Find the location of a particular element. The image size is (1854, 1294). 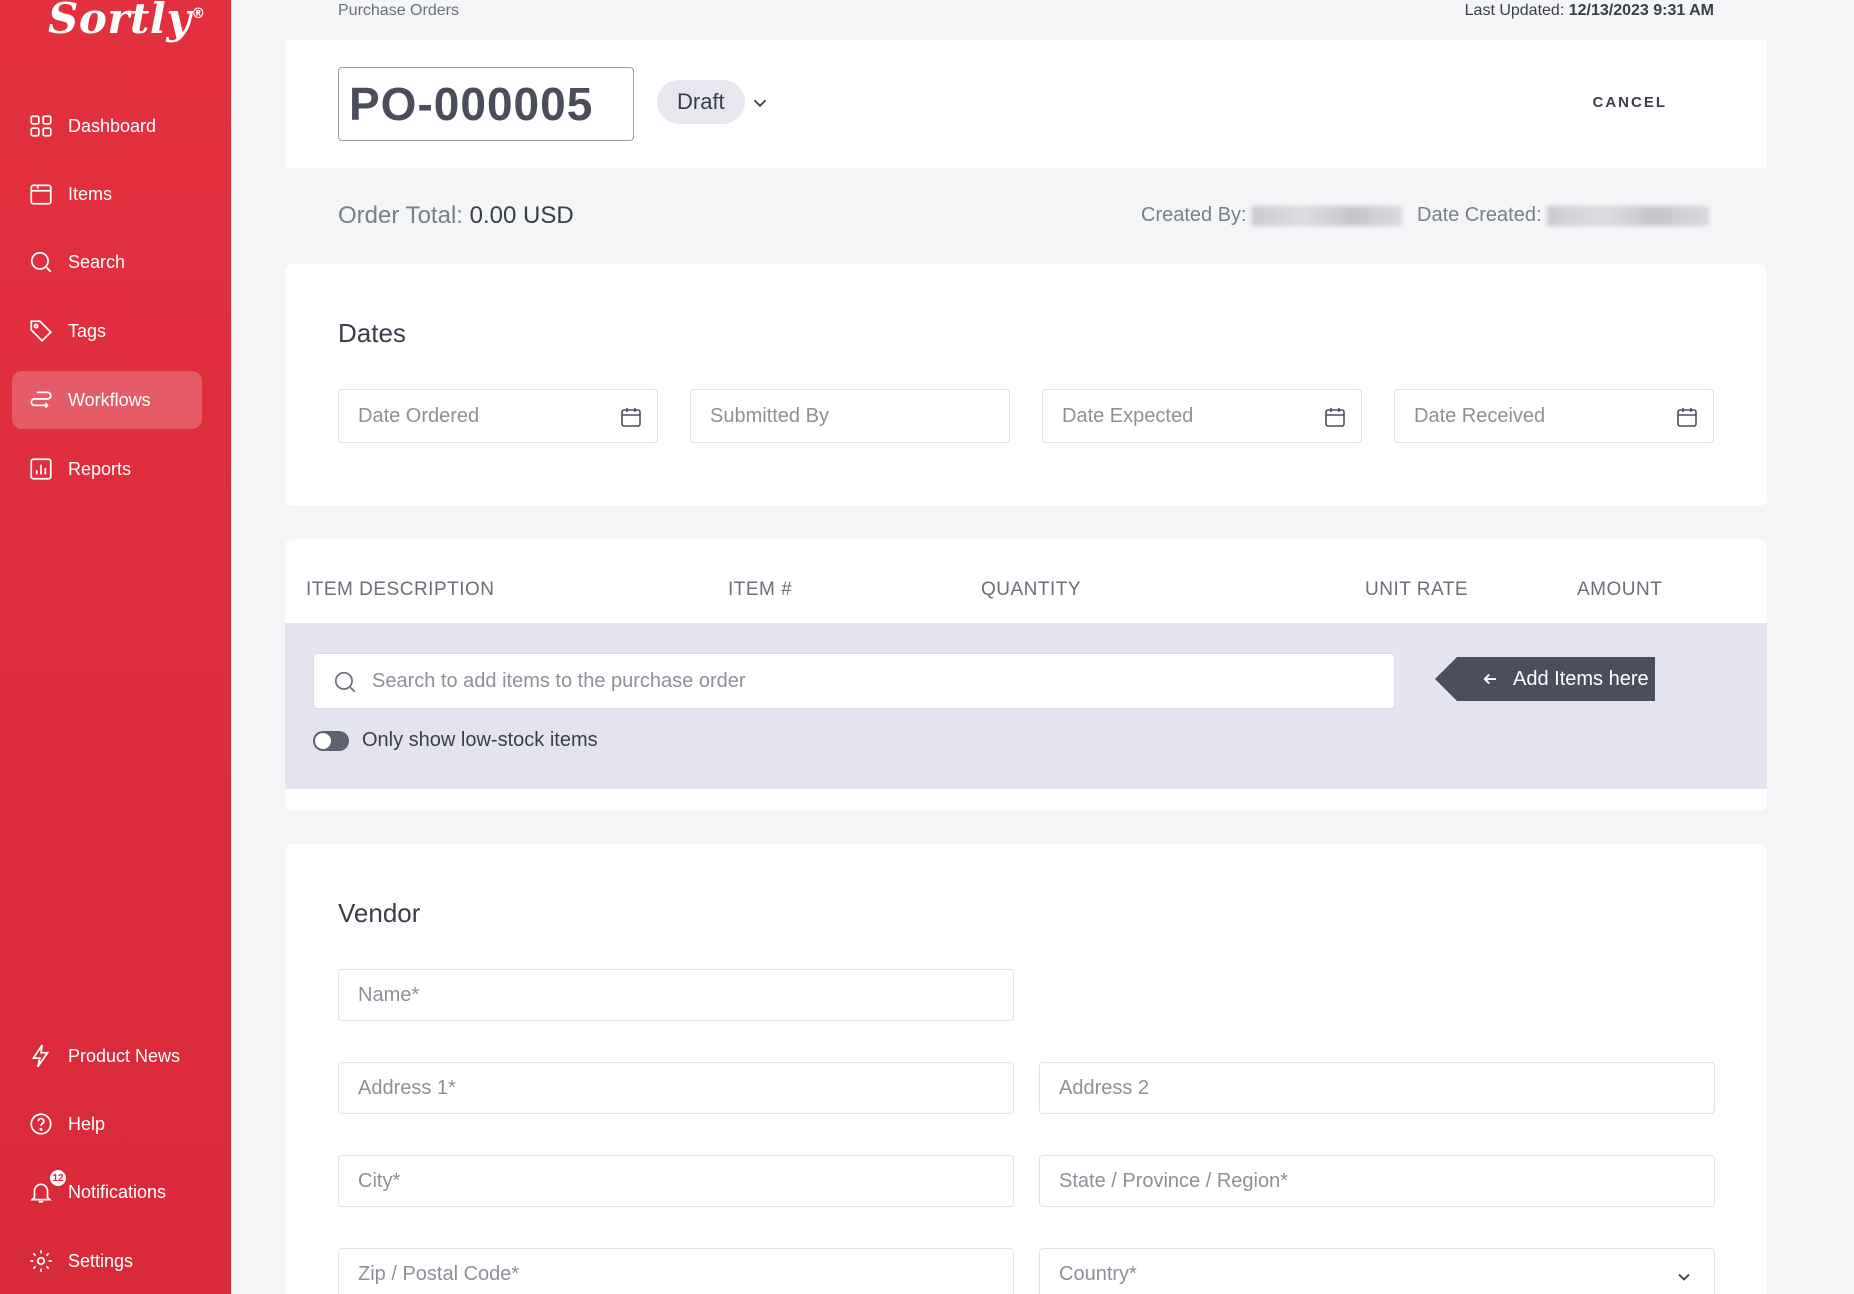

tag-icon is located at coordinates (41, 331).